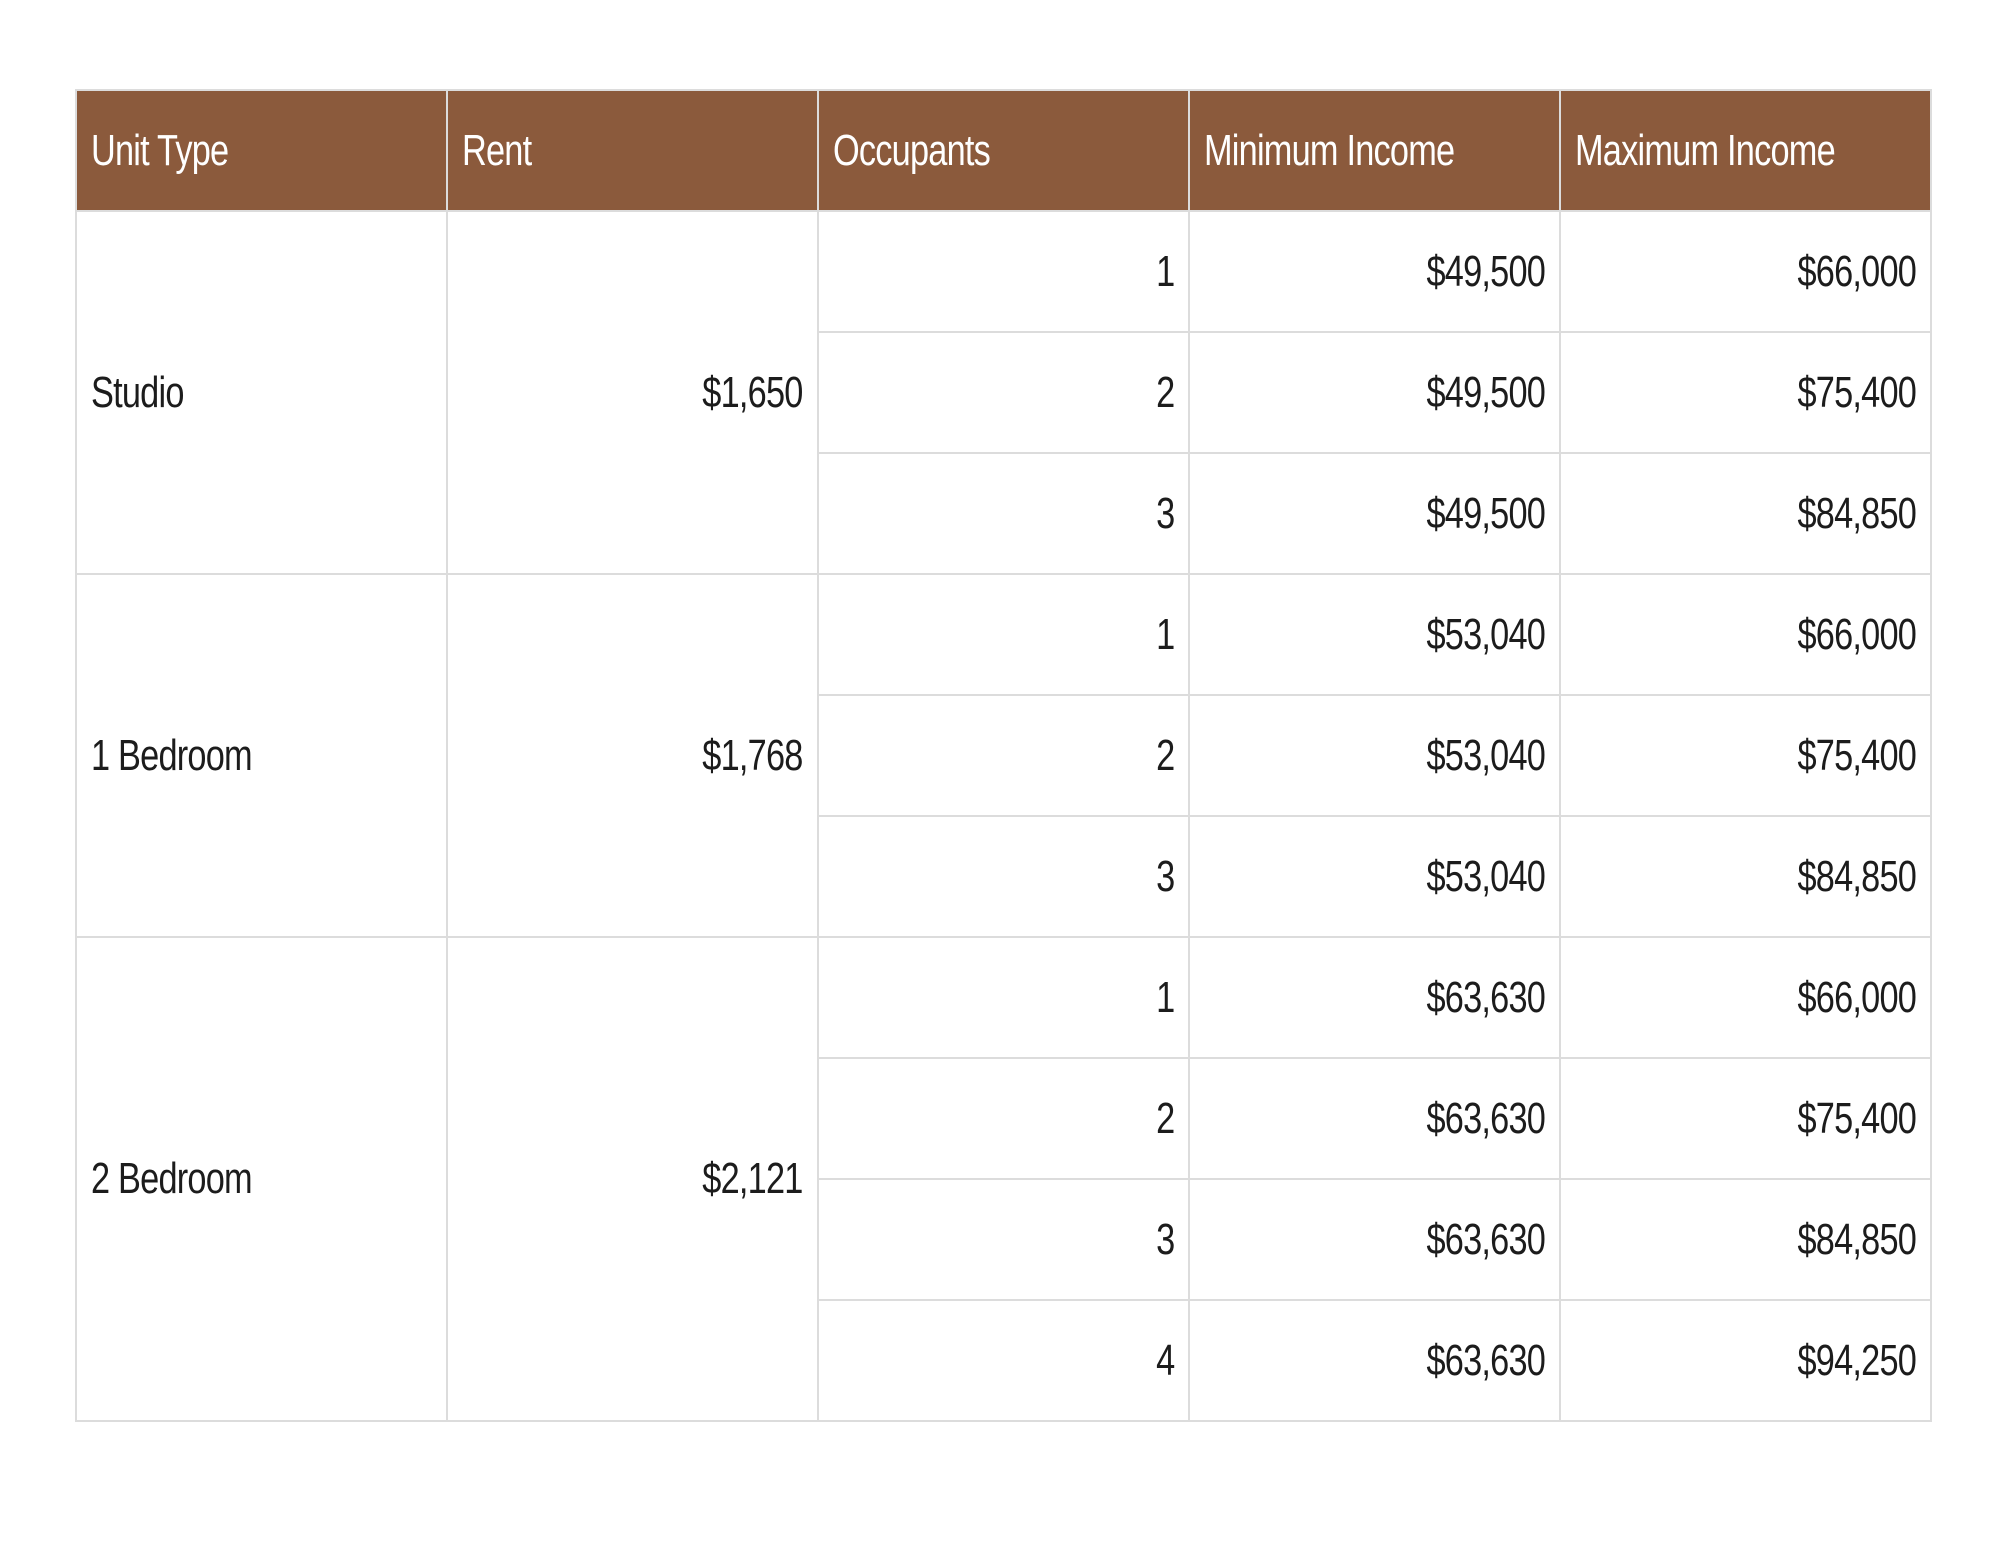 The height and width of the screenshot is (1545, 1999). Describe the element at coordinates (1003, 1360) in the screenshot. I see `occupants-cell: 4` at that location.